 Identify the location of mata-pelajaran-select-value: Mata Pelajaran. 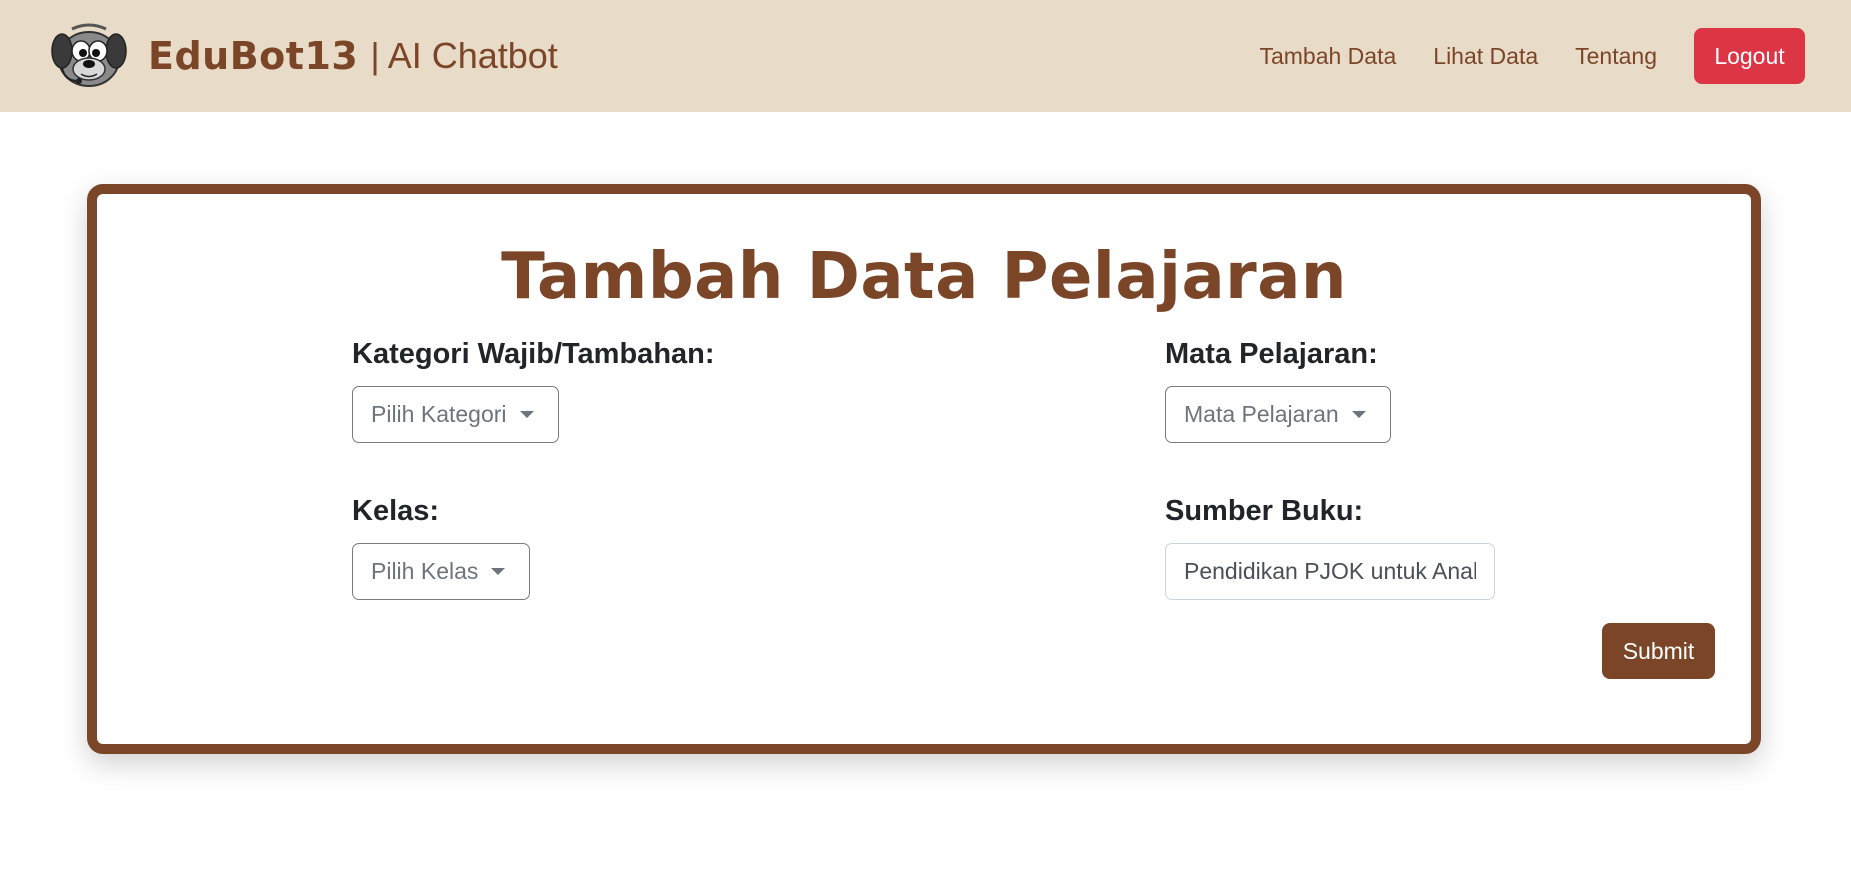
(1261, 414).